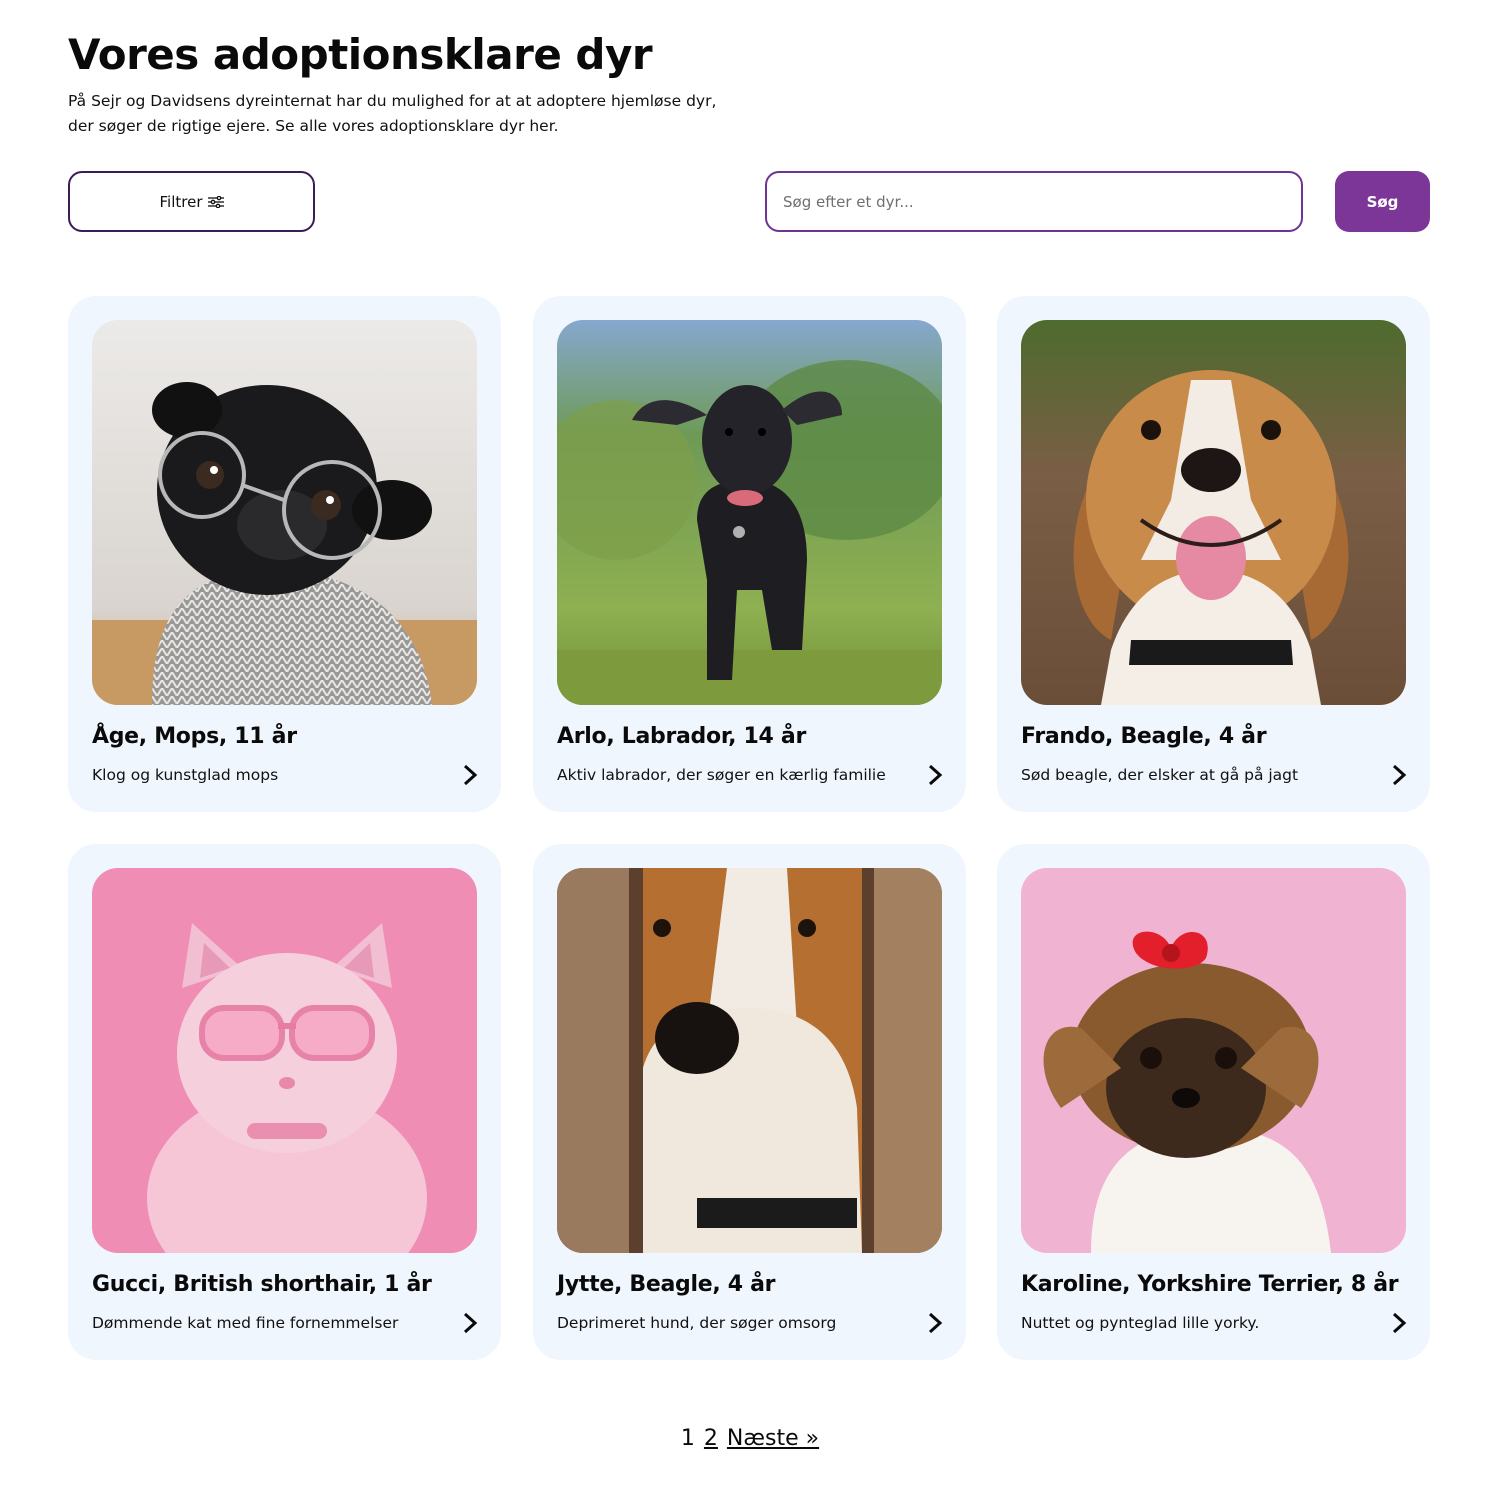 This screenshot has height=1500, width=1500. What do you see at coordinates (215, 201) in the screenshot?
I see `sliders-icon` at bounding box center [215, 201].